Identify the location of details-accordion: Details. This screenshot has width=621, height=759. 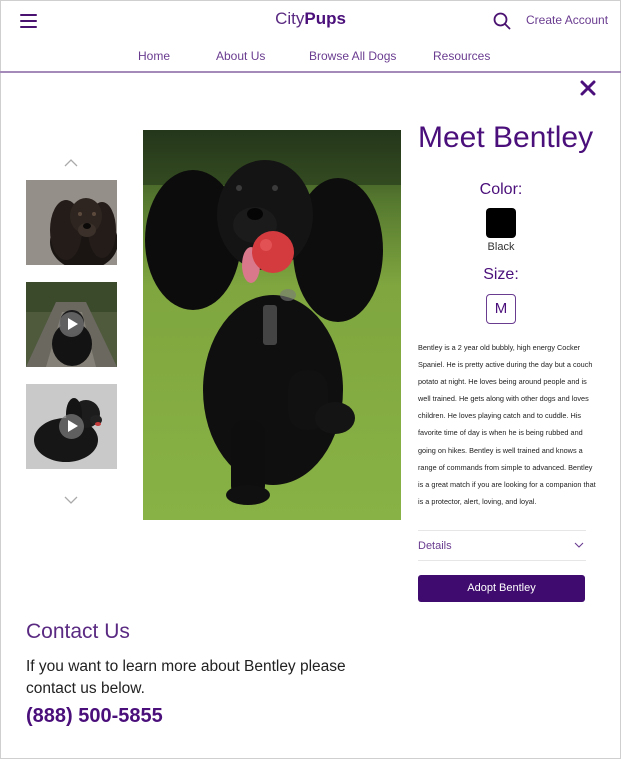
(502, 545).